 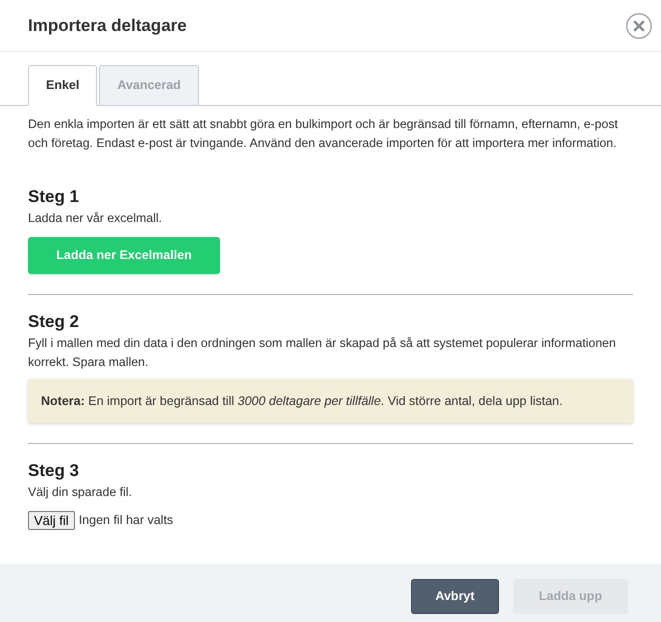 I want to click on step-text: Välj din sparade fil., so click(x=80, y=492).